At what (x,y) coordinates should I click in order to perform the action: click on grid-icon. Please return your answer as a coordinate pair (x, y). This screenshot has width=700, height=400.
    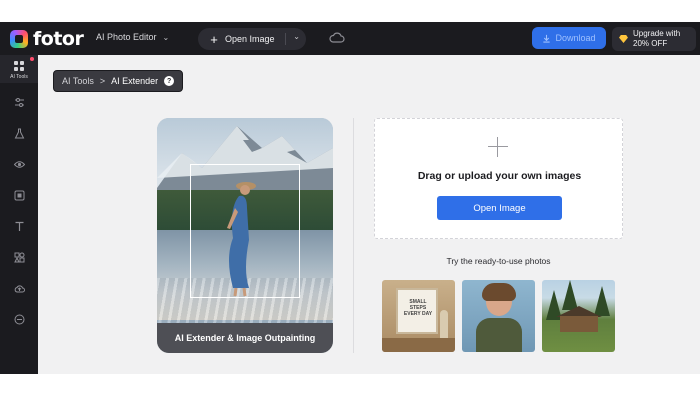
    Looking at the image, I should click on (18, 66).